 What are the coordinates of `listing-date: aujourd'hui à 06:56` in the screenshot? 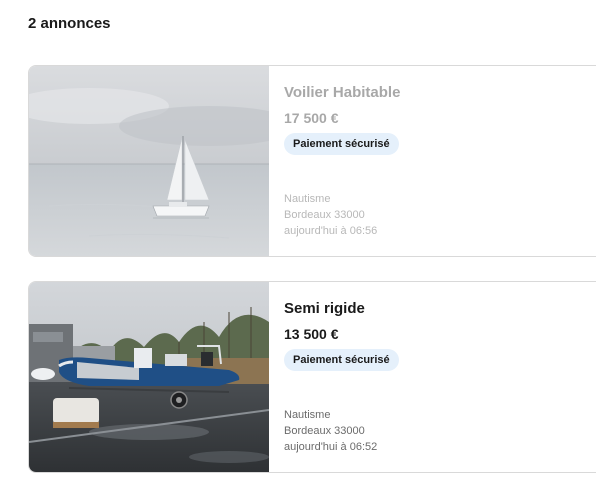 It's located at (331, 231).